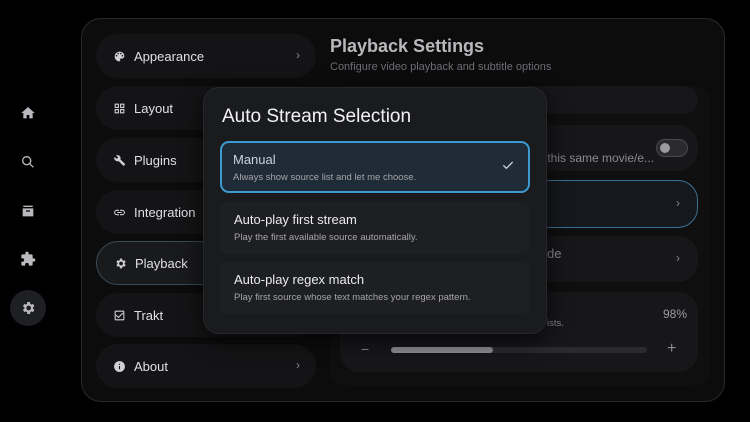 The image size is (750, 422). I want to click on menu-item-label: Trakt, so click(149, 315).